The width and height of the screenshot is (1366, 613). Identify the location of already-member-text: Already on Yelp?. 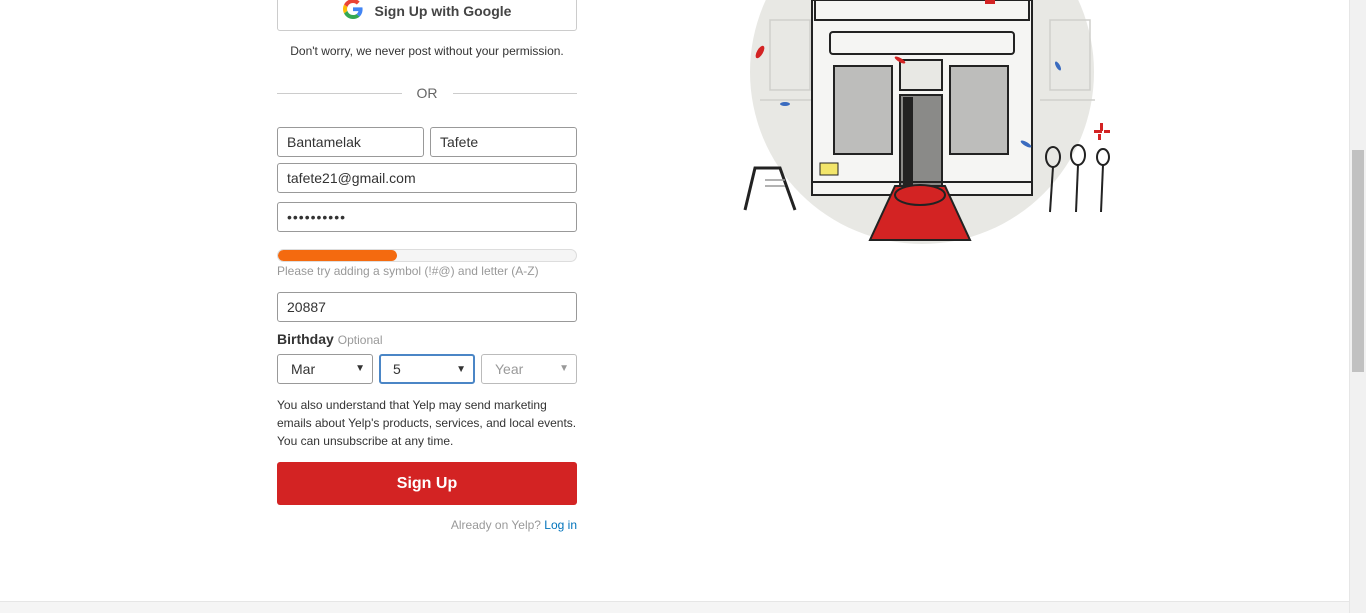
(495, 525).